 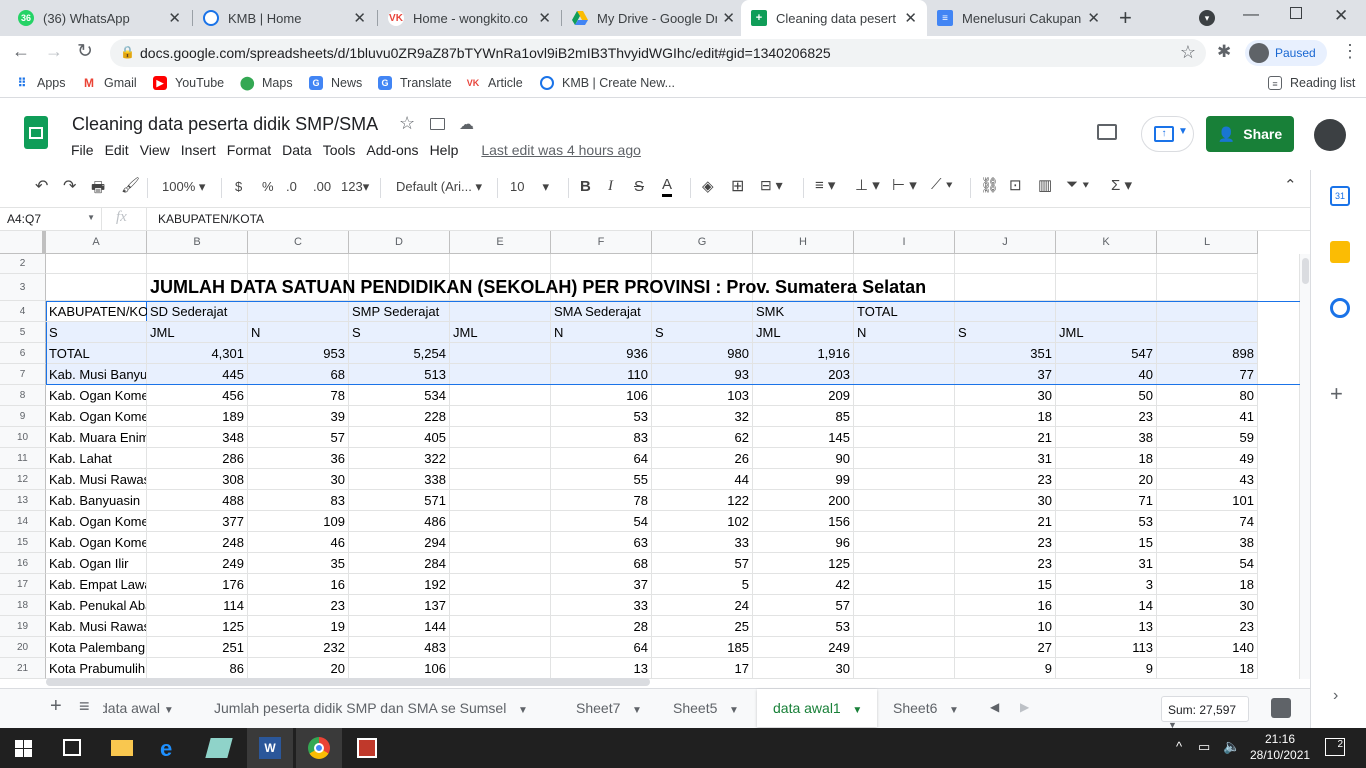 What do you see at coordinates (601, 542) in the screenshot?
I see `value-cell: 63` at bounding box center [601, 542].